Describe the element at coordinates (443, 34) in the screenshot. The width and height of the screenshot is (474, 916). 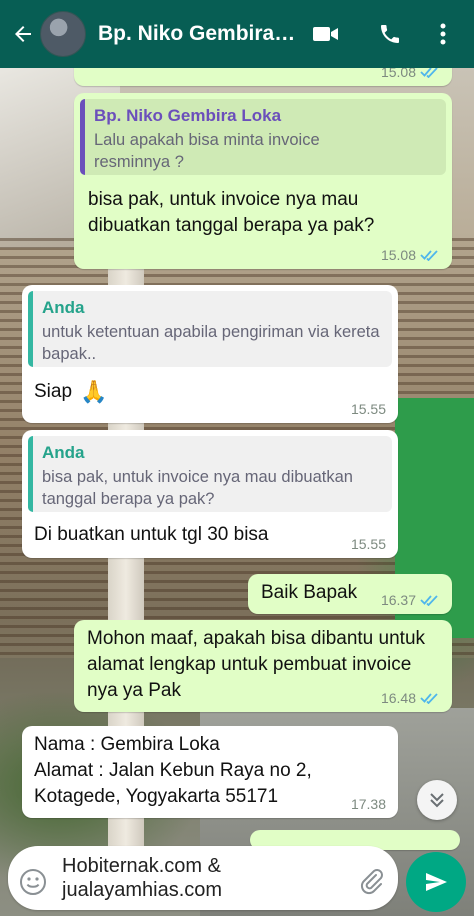
I see `more-options-icon` at that location.